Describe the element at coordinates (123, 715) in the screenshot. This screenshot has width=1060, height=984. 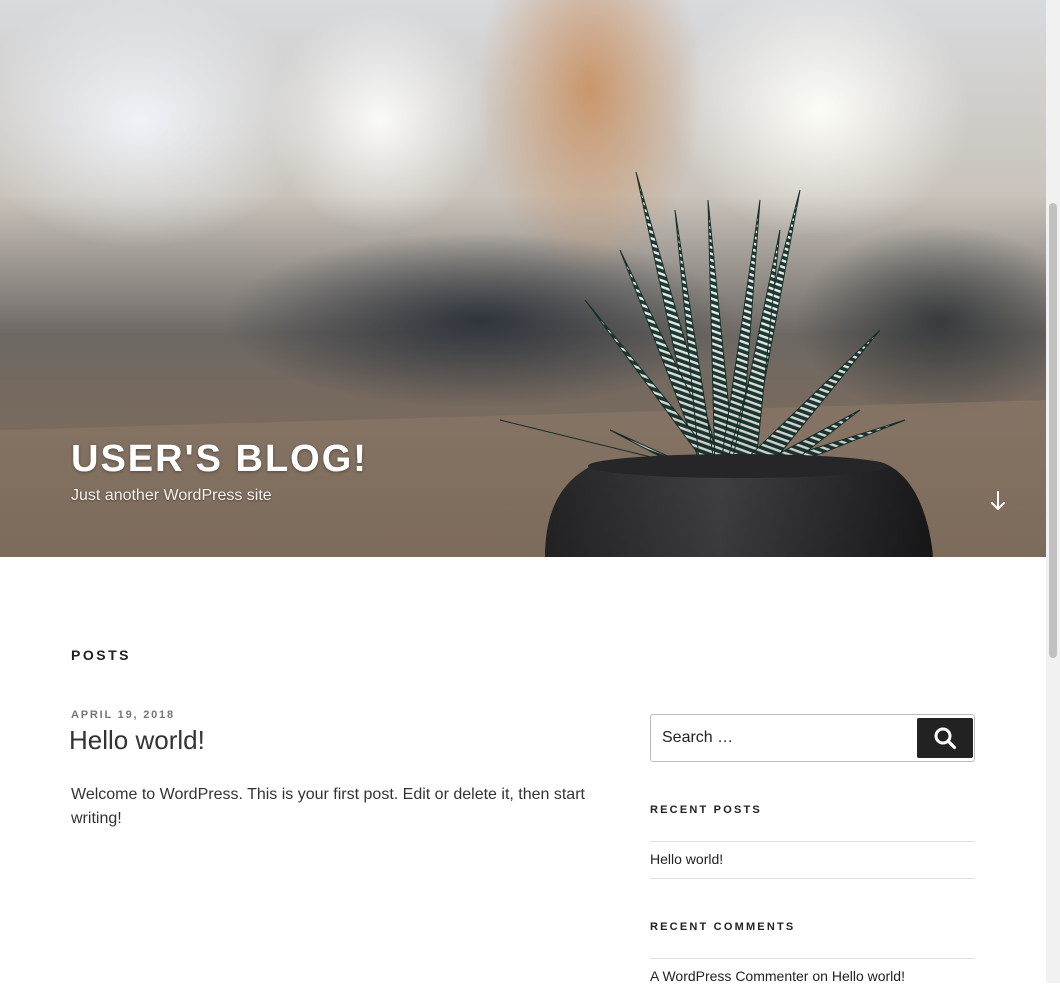
I see `post-date-link: APRIL 19, 2018` at that location.